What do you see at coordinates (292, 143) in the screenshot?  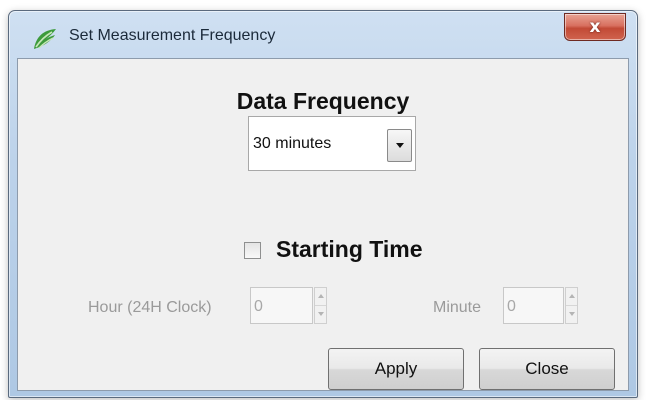 I see `data-frequency-value: 30 minutes` at bounding box center [292, 143].